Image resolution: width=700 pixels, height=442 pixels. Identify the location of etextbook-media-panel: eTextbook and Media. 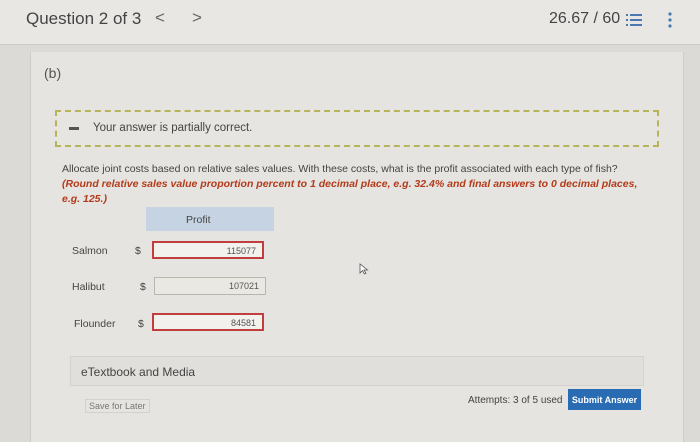
(357, 371).